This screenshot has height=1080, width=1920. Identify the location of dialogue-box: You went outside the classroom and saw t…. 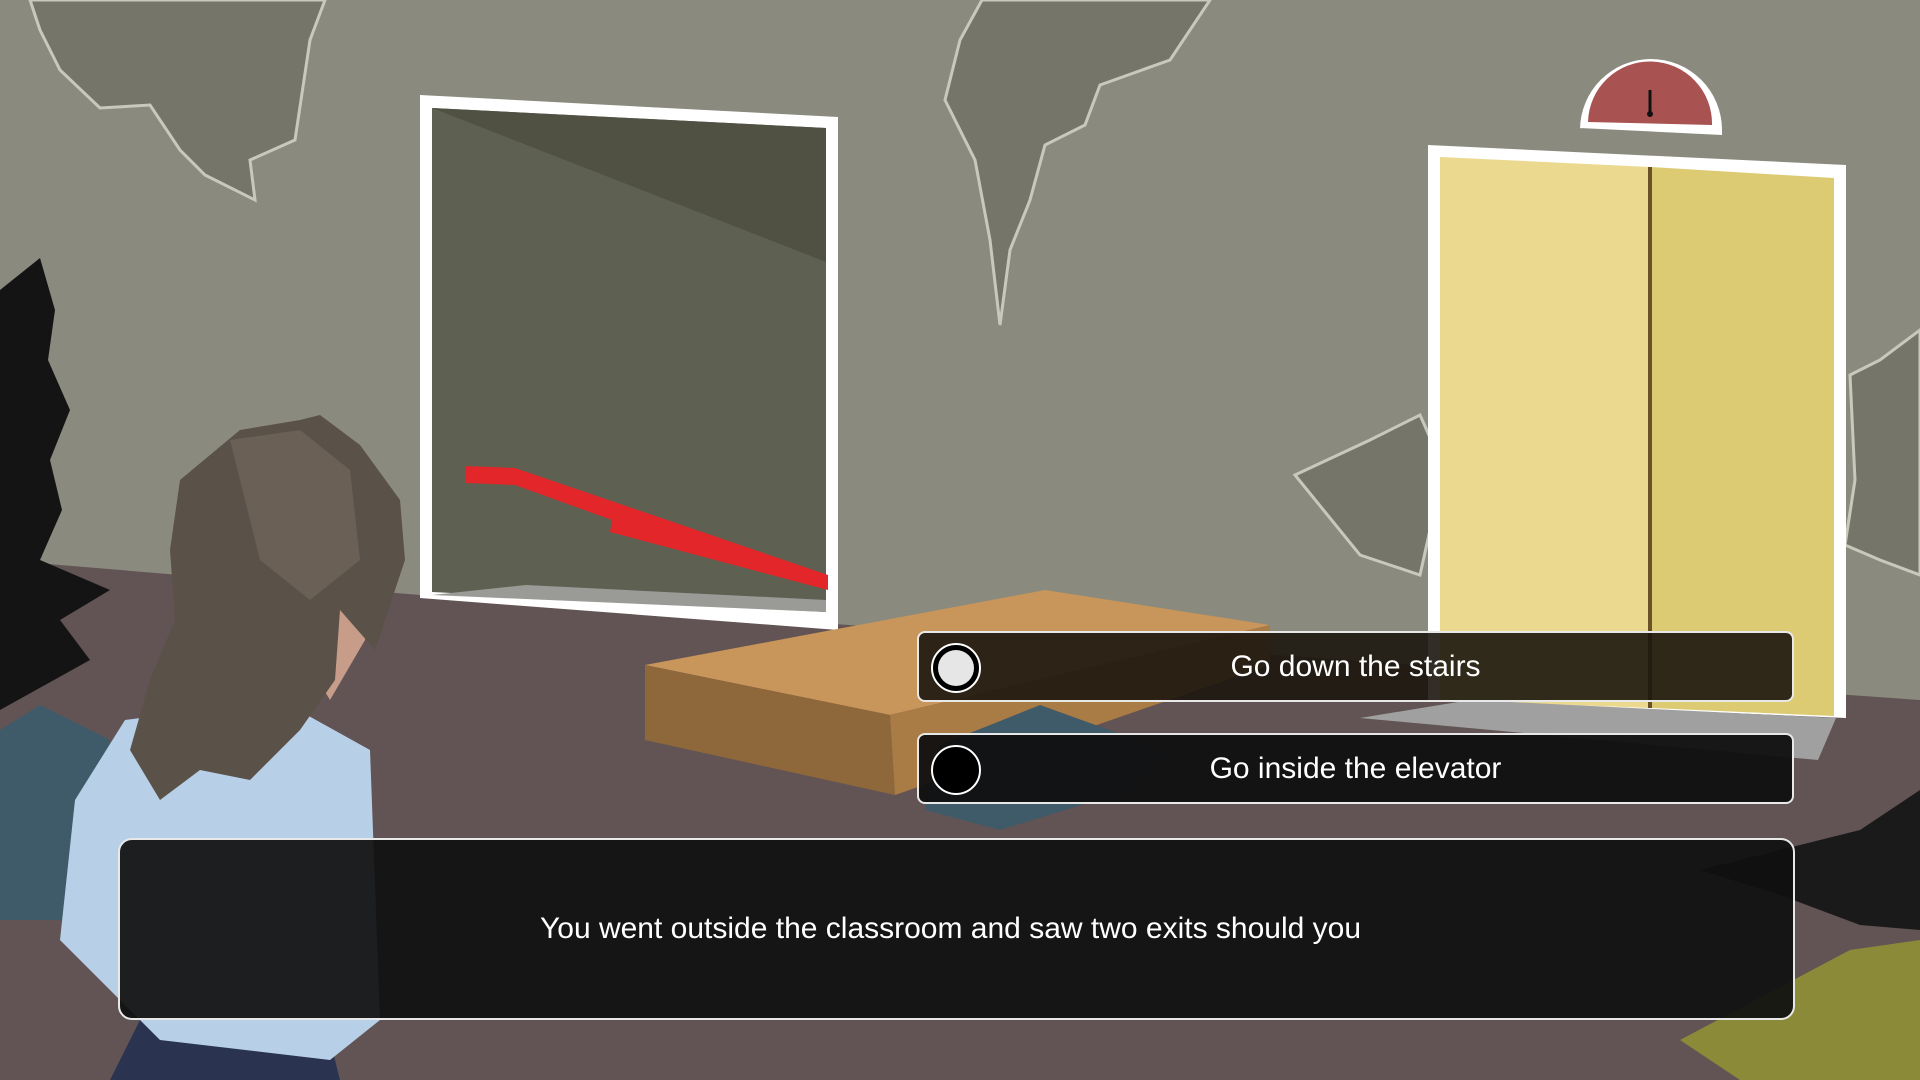
(956, 929).